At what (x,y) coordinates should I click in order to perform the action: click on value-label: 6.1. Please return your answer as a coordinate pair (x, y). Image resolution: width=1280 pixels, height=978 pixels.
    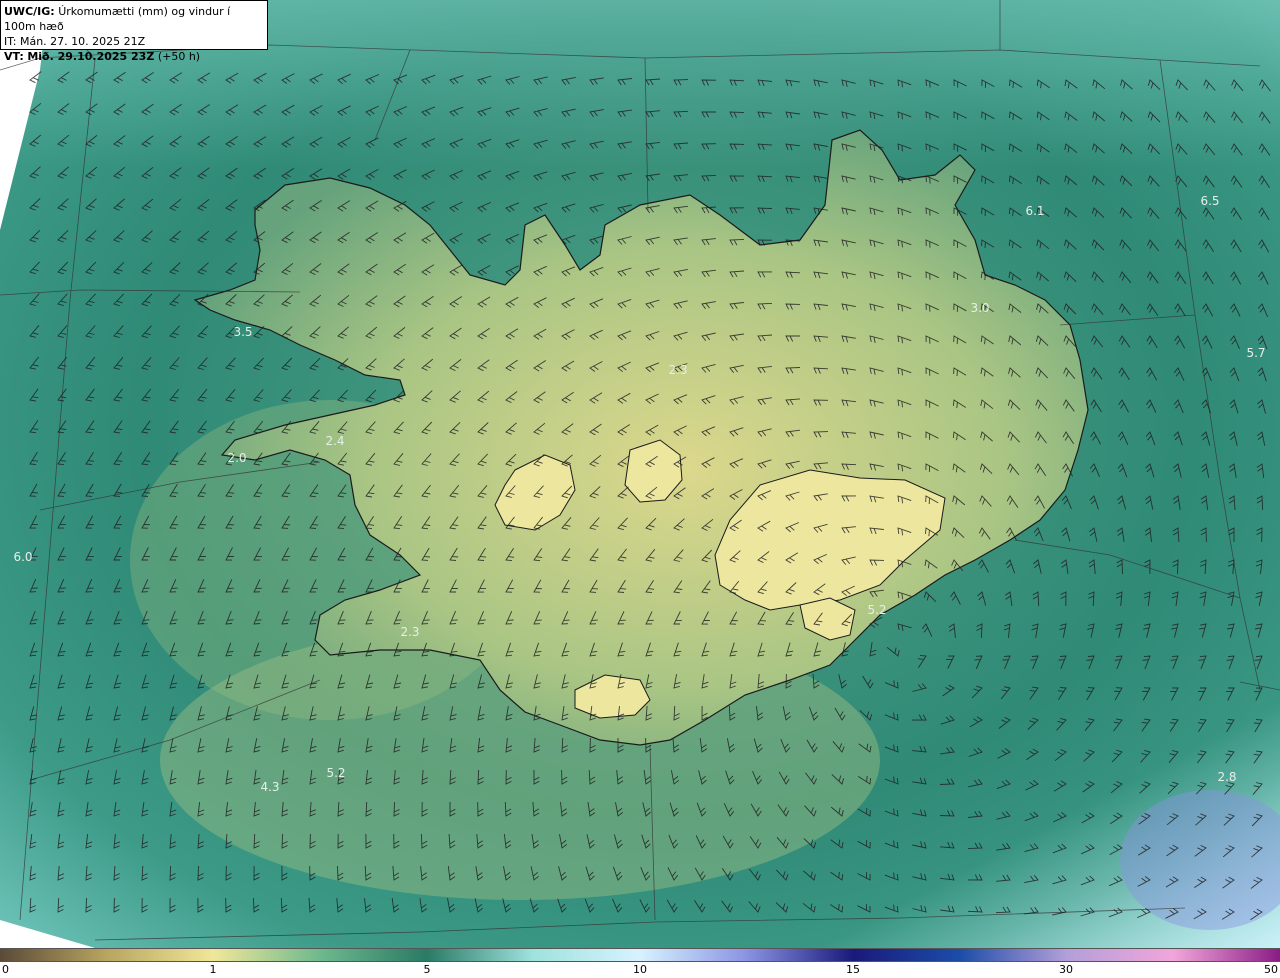
    Looking at the image, I should click on (1035, 211).